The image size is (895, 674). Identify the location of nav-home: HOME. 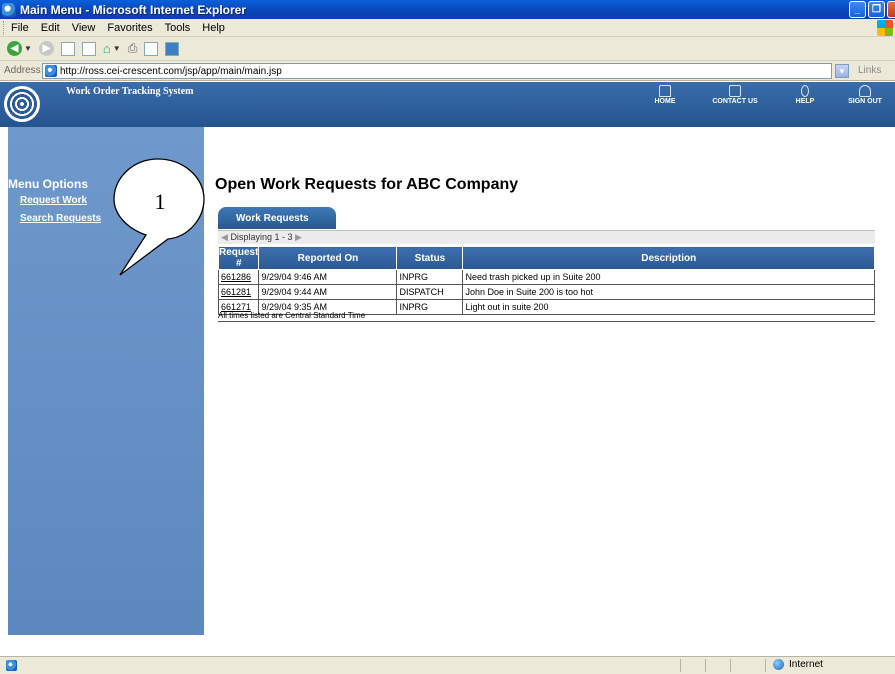
(665, 95).